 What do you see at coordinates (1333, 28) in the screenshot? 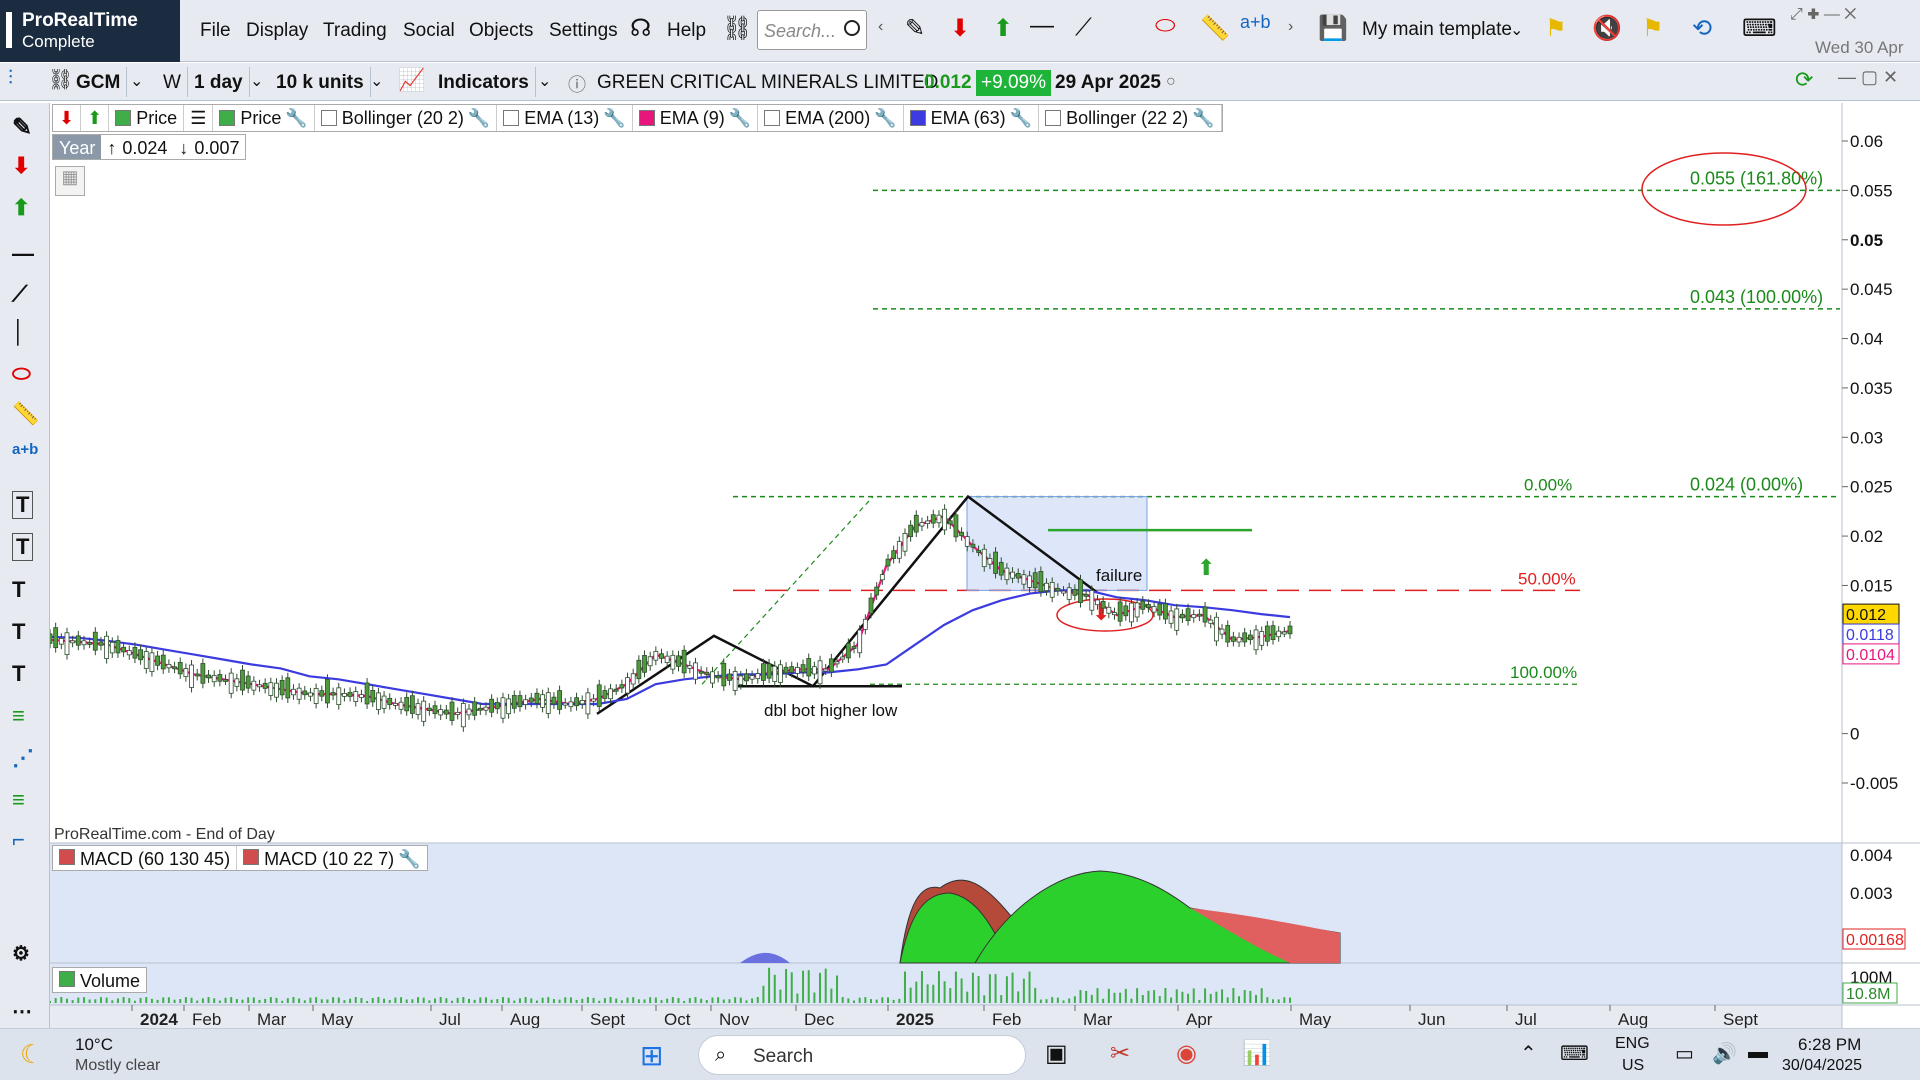
I see `save-icon: 💾` at bounding box center [1333, 28].